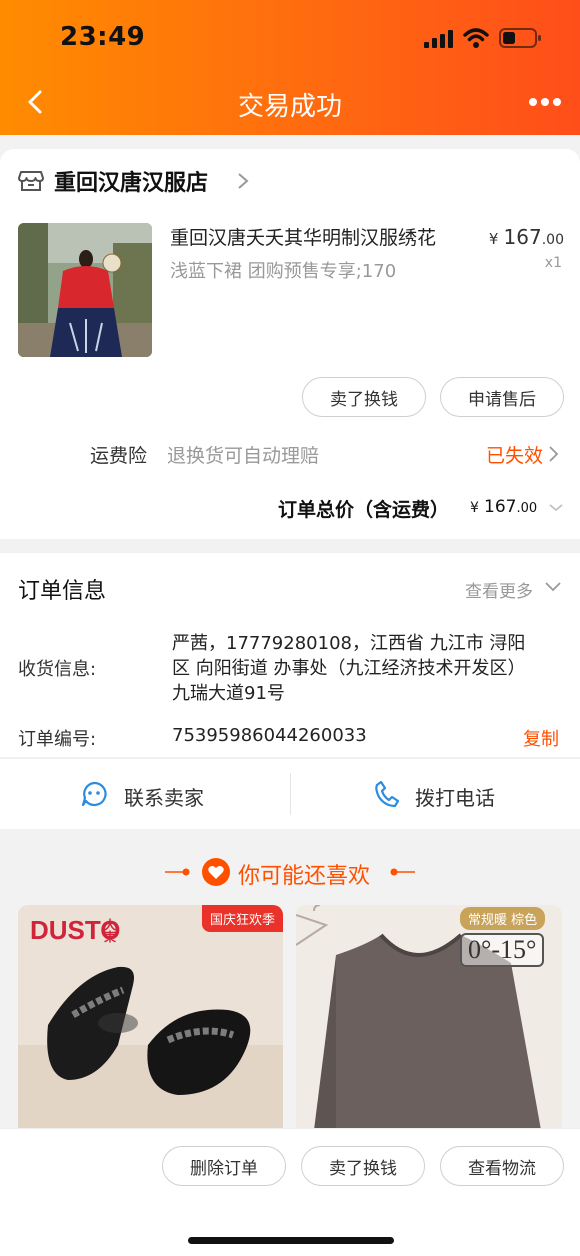 The image size is (580, 1256). I want to click on more-icon, so click(545, 102).